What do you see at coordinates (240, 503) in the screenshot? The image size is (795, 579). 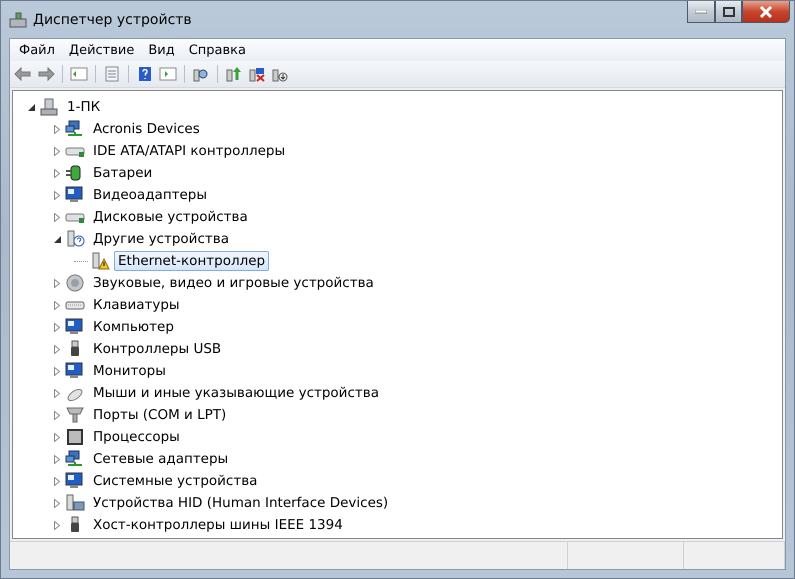 I see `tree-item: Устройства HID (Human Interface Devices)` at bounding box center [240, 503].